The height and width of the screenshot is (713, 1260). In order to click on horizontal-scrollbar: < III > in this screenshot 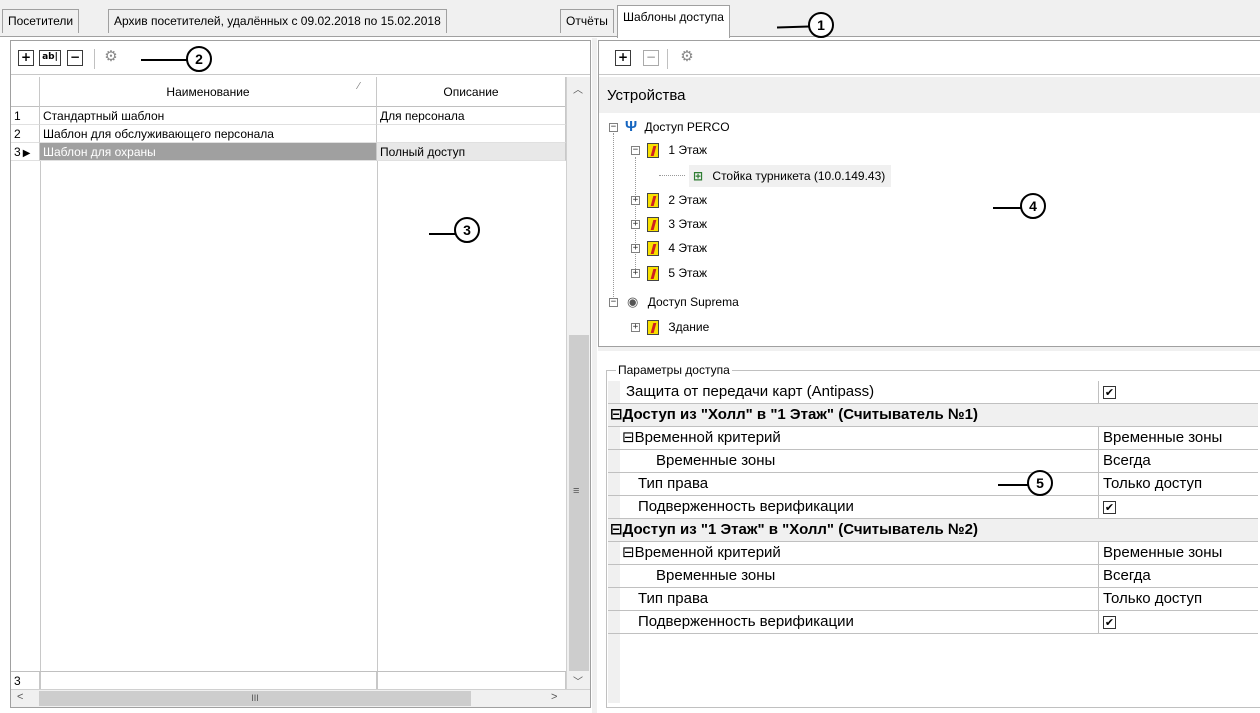, I will do `click(300, 698)`.